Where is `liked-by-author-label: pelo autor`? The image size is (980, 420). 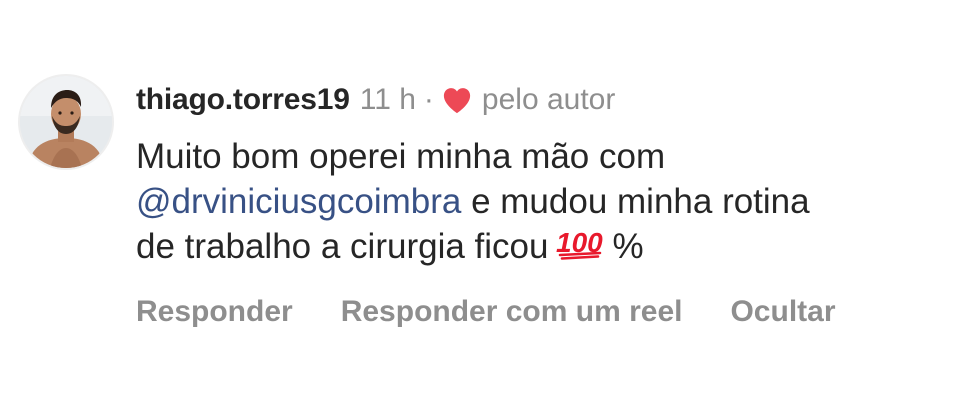
liked-by-author-label: pelo autor is located at coordinates (548, 99).